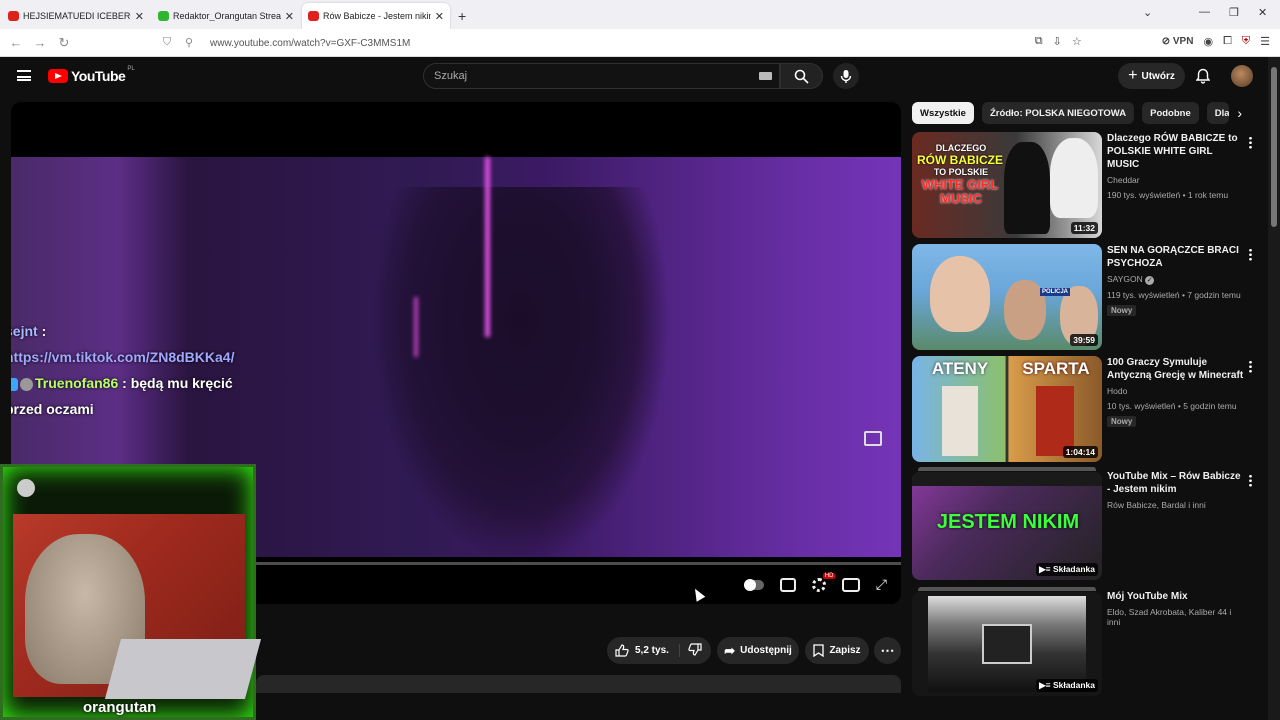 The image size is (1280, 720). I want to click on download-icon: ⇩, so click(1057, 41).